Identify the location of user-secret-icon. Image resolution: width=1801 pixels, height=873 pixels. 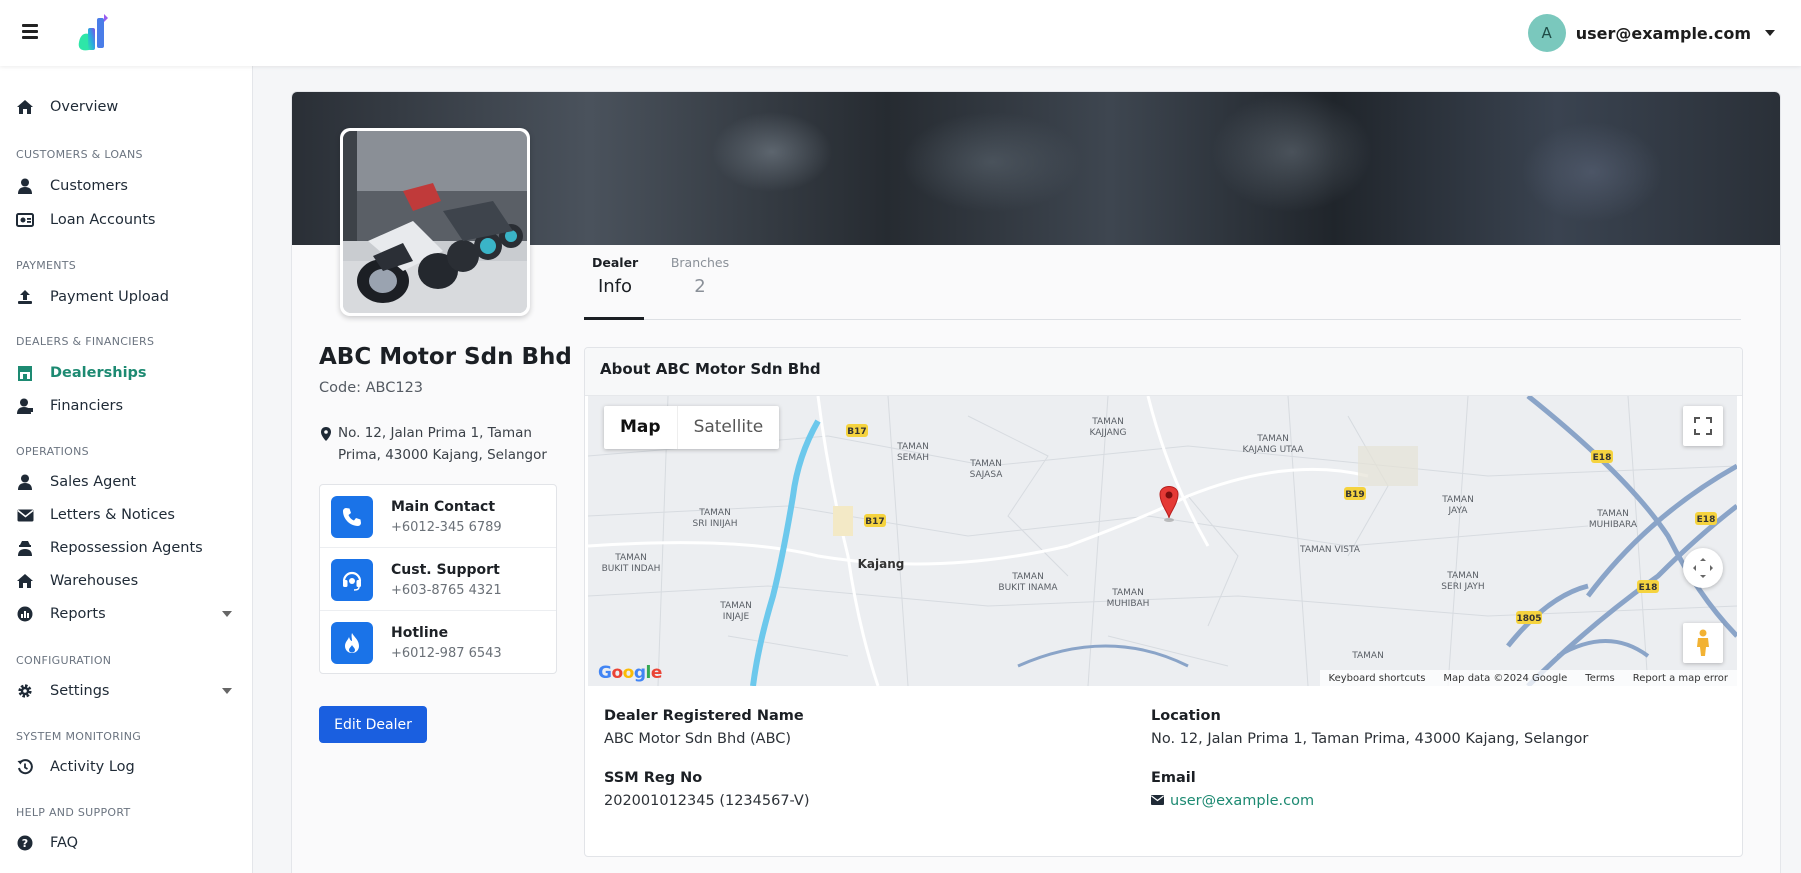
(25, 548).